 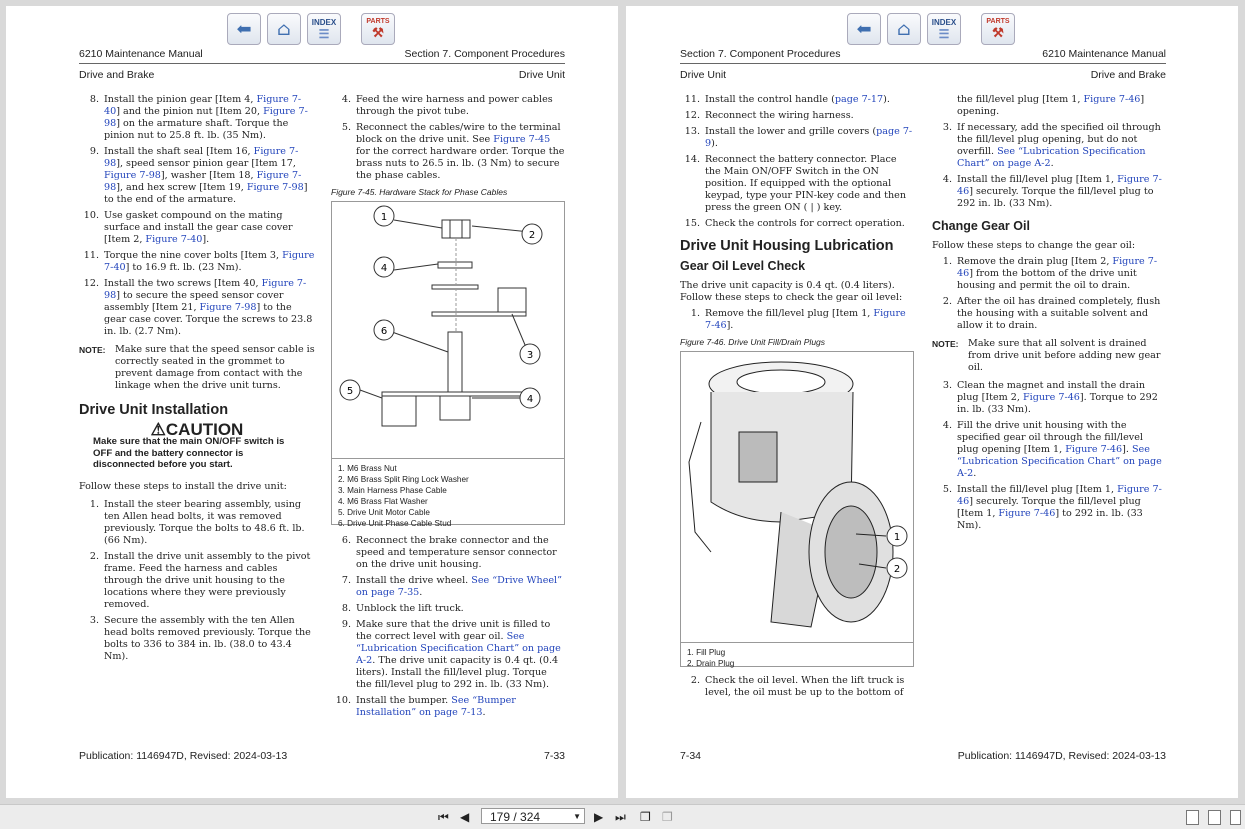 I want to click on subheader-right: Drive and Brake, so click(x=1128, y=75).